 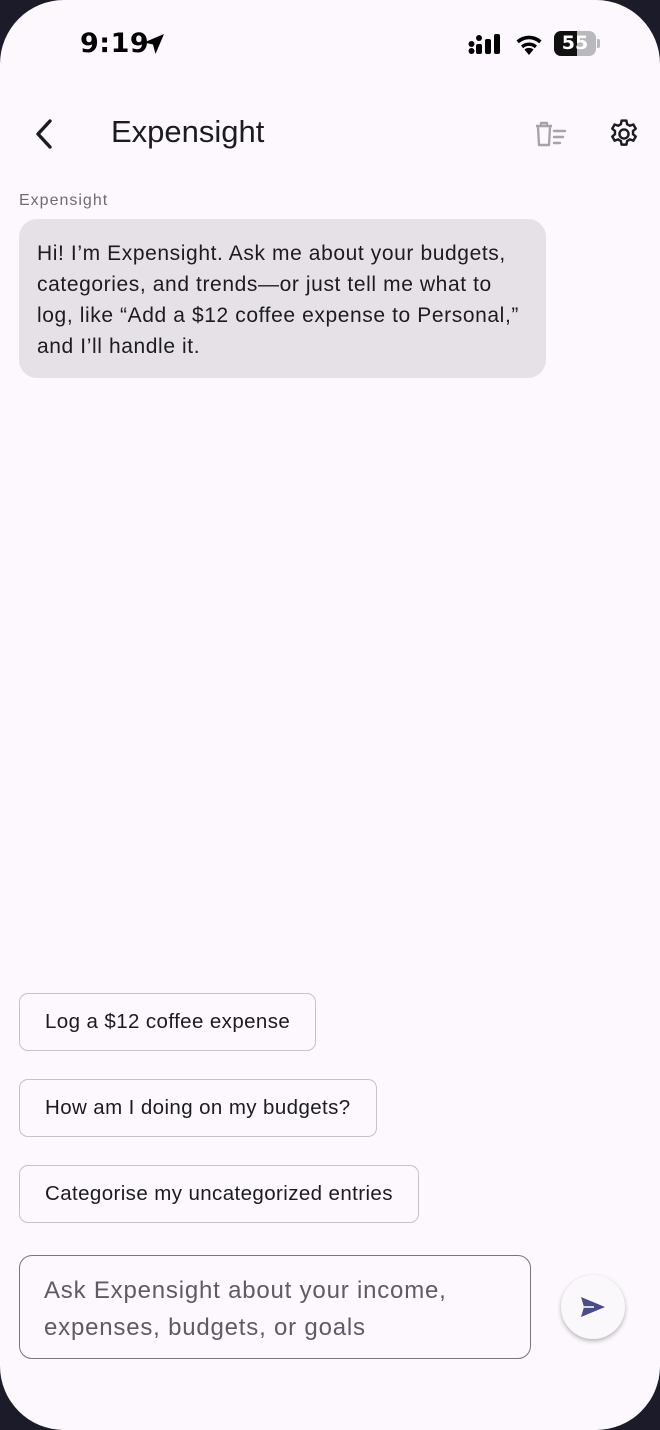 I want to click on message-input-container, so click(x=275, y=1307).